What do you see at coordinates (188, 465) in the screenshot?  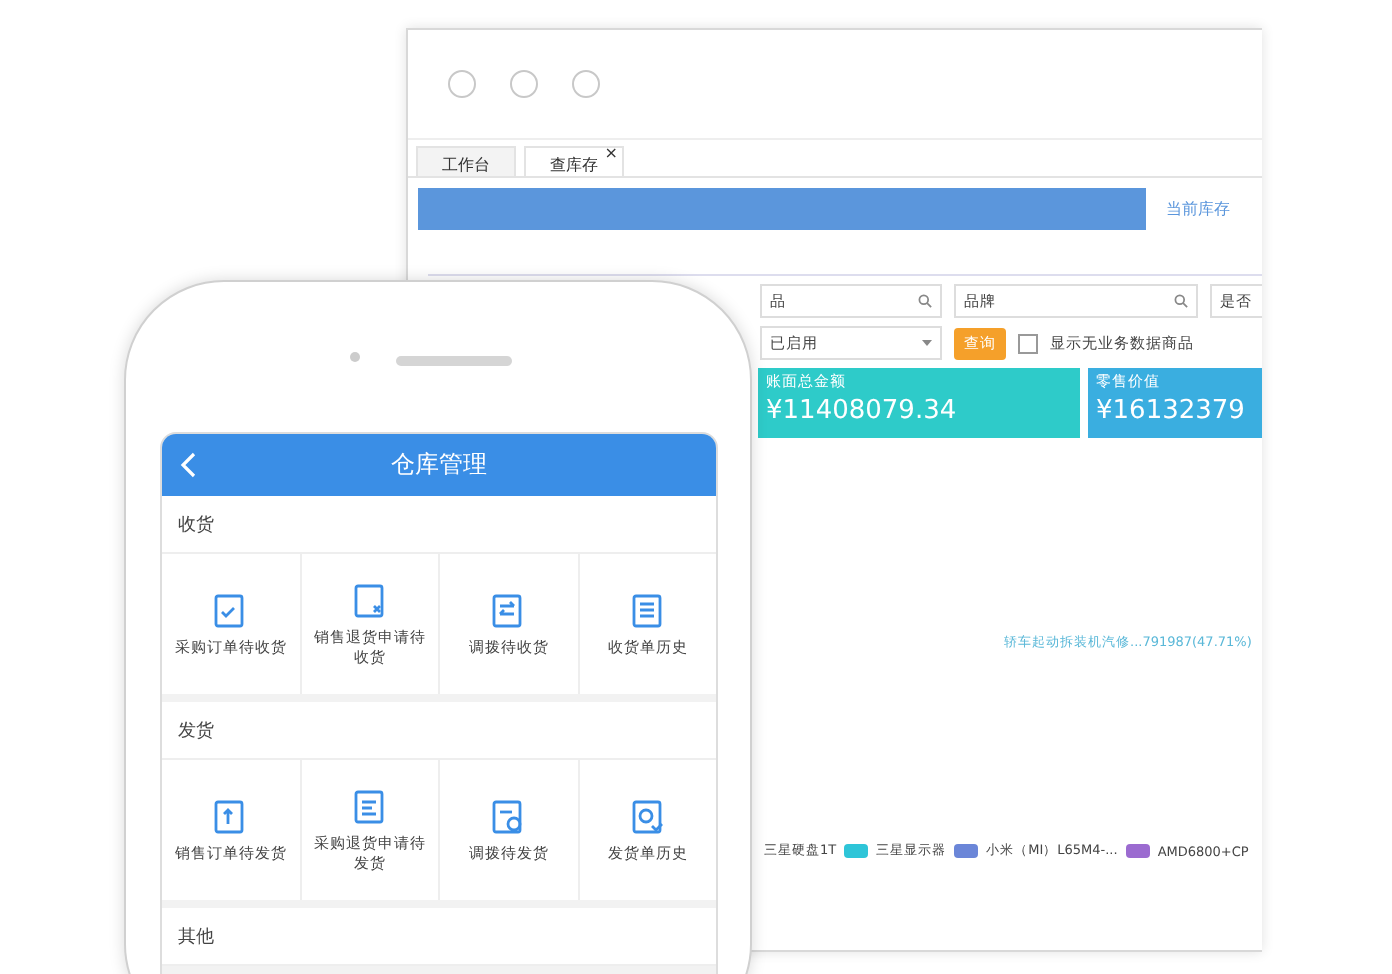 I see `back-icon` at bounding box center [188, 465].